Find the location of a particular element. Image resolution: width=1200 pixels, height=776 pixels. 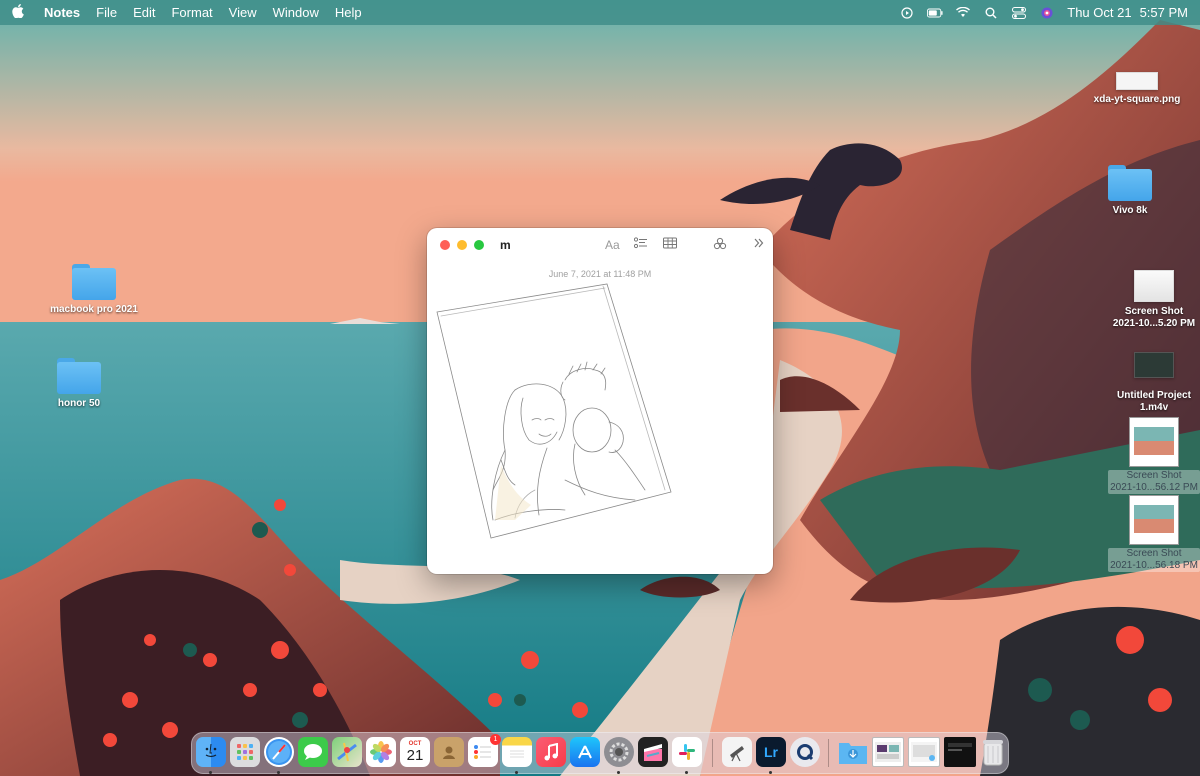

dock-downloads-folder is located at coordinates (853, 752).